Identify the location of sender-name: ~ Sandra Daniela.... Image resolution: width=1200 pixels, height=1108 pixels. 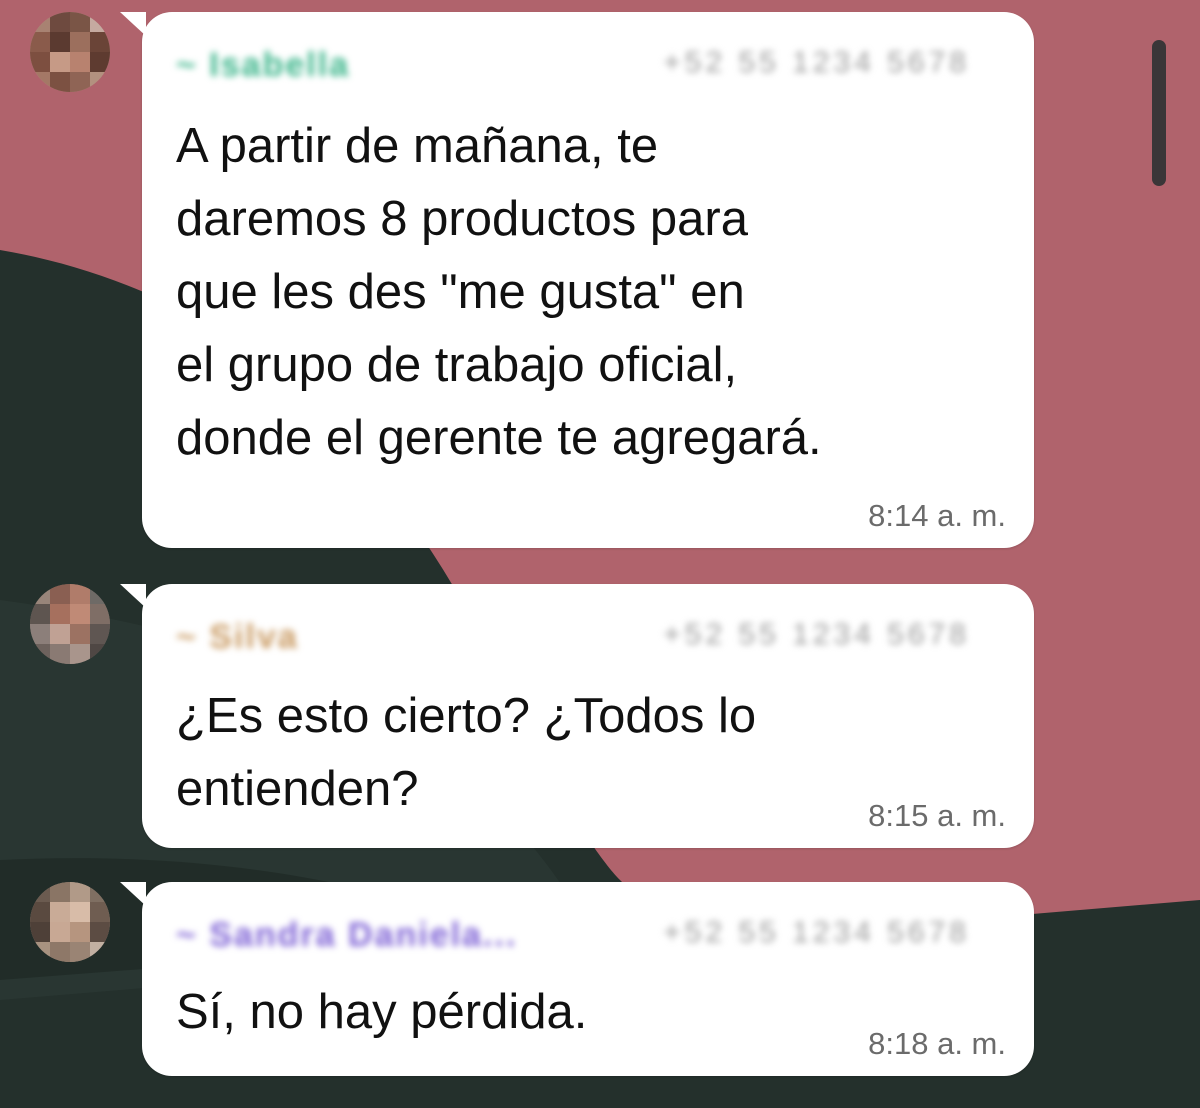
(346, 935).